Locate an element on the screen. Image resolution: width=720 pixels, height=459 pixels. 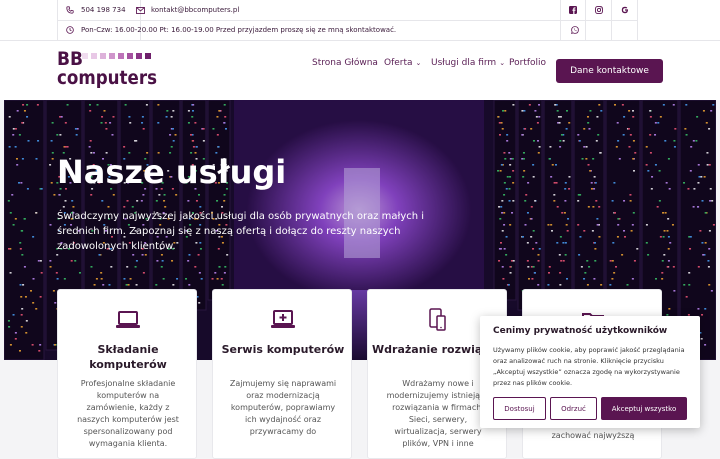
nav-offer: Oferta ⌄ is located at coordinates (402, 63).